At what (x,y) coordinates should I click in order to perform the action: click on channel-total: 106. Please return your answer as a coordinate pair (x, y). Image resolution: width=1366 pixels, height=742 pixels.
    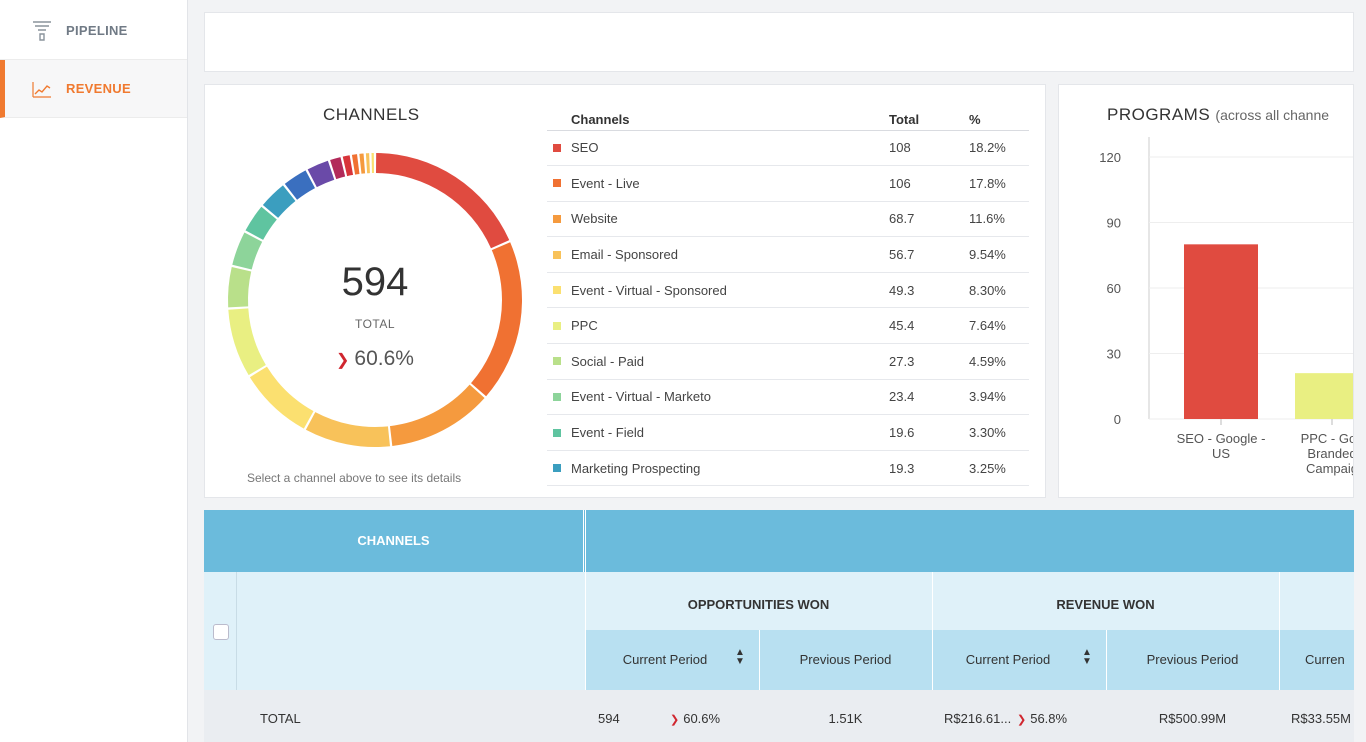
    Looking at the image, I should click on (929, 183).